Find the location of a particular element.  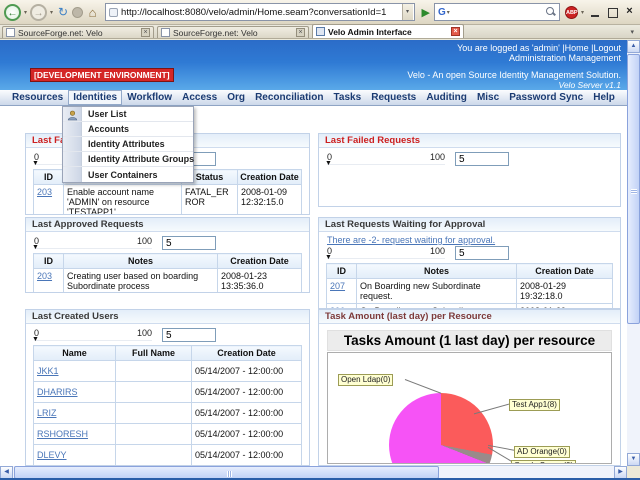

user-link: DLEVY is located at coordinates (52, 455).